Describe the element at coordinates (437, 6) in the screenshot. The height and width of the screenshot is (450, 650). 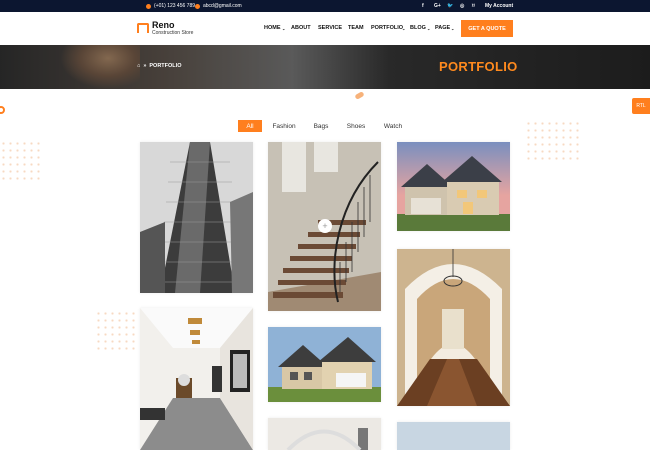
I see `google-plus-icon: G+` at that location.